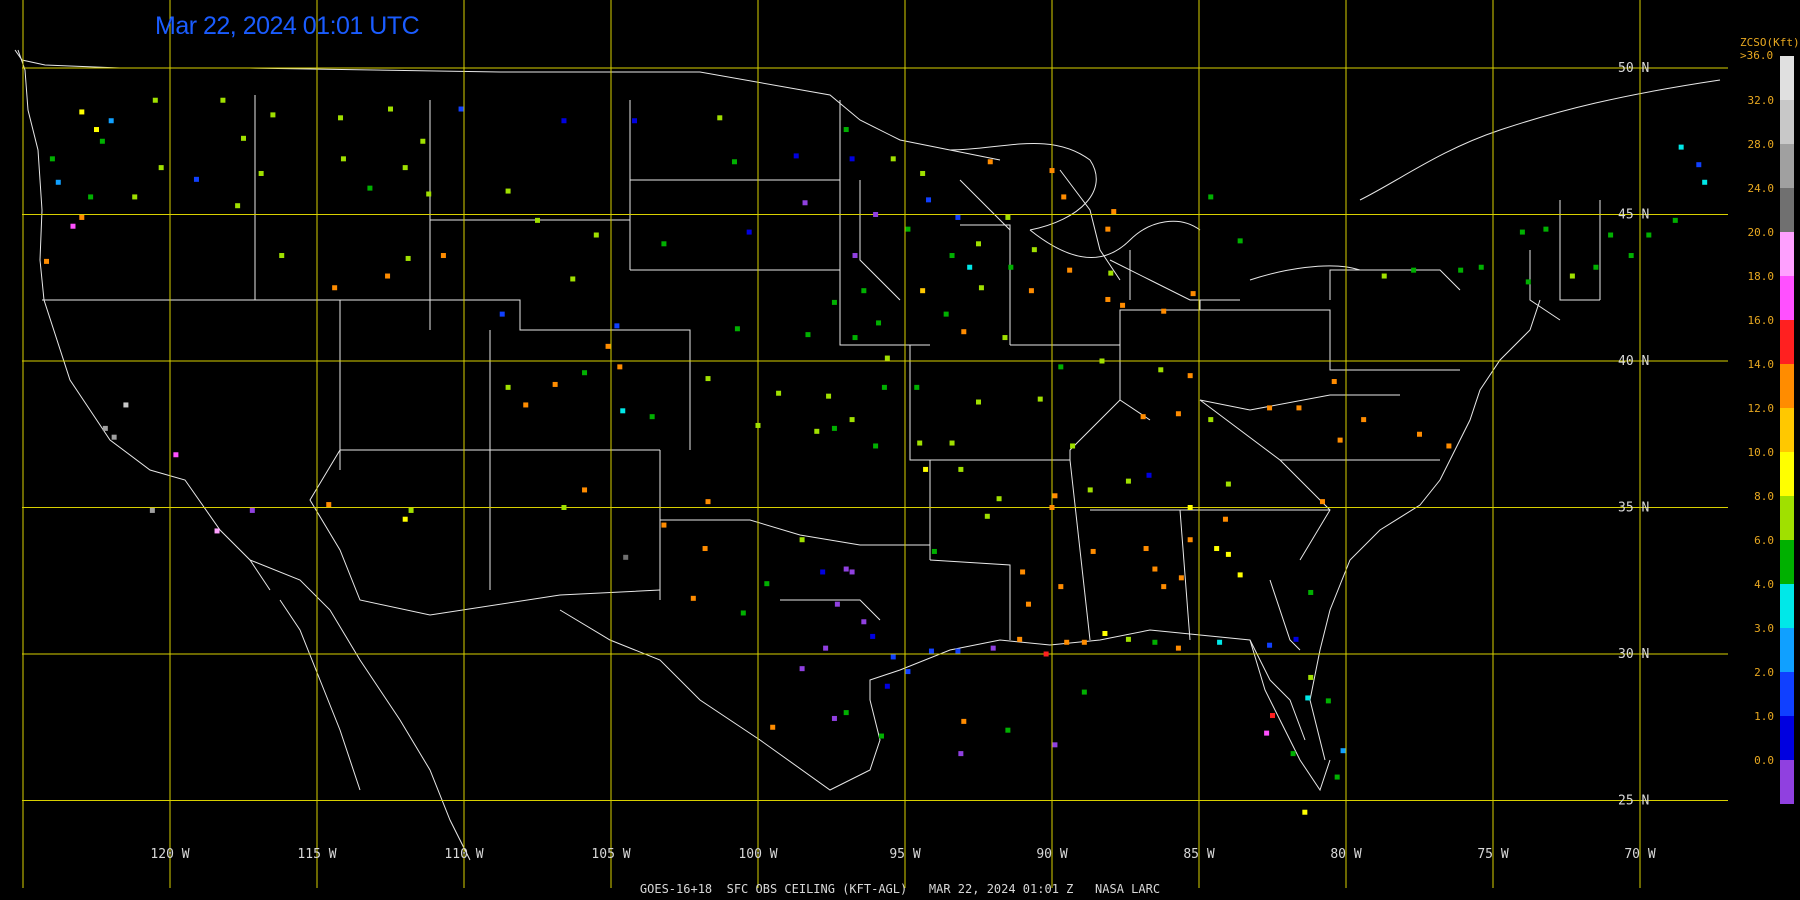 The height and width of the screenshot is (900, 1800). Describe the element at coordinates (1761, 452) in the screenshot. I see `colorbar-tick-label: 10.0` at that location.